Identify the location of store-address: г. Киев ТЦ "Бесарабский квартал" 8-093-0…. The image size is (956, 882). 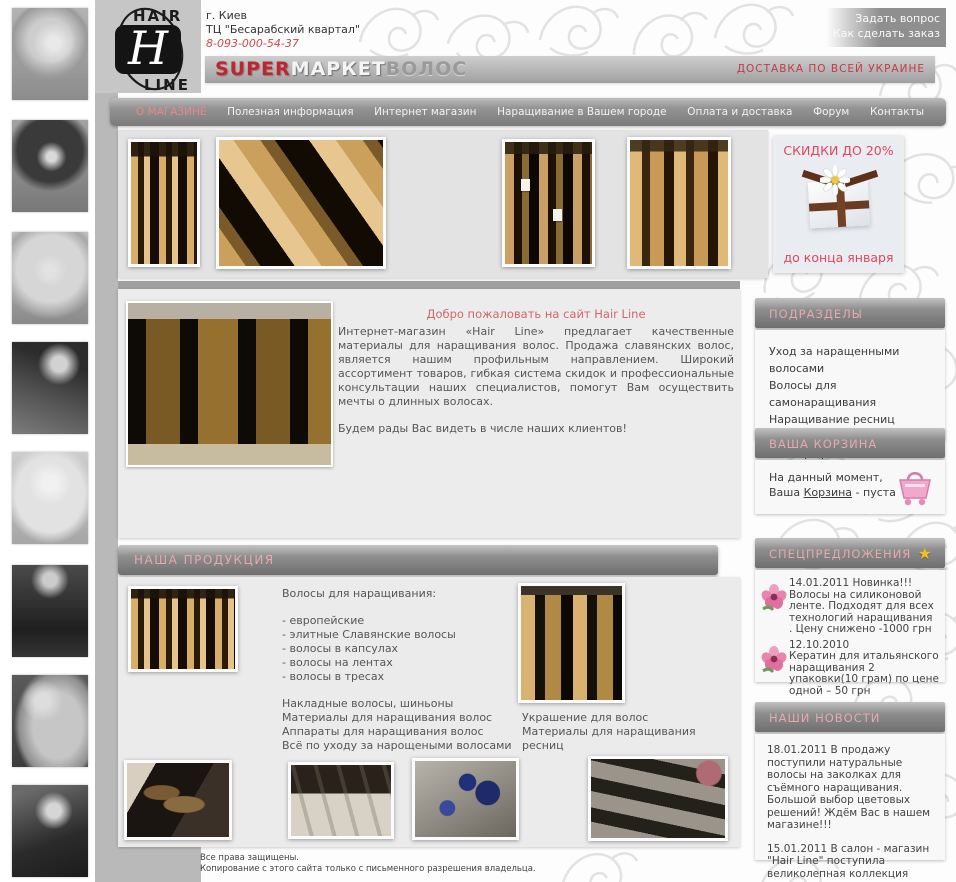
(283, 30).